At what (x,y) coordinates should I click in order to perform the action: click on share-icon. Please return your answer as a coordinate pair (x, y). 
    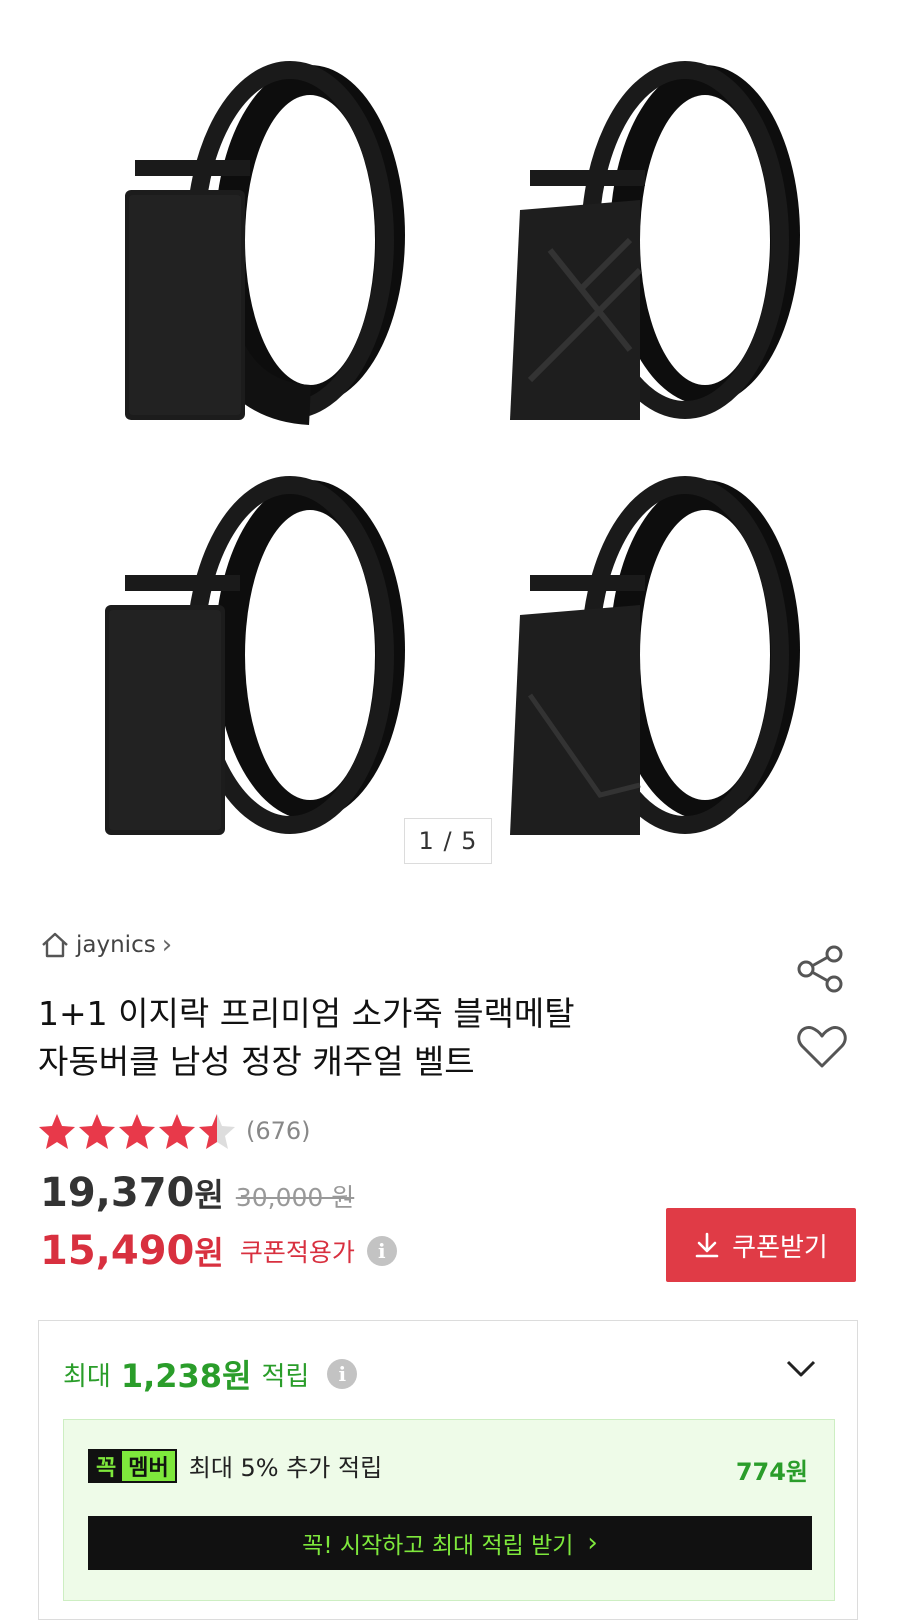
    Looking at the image, I should click on (820, 969).